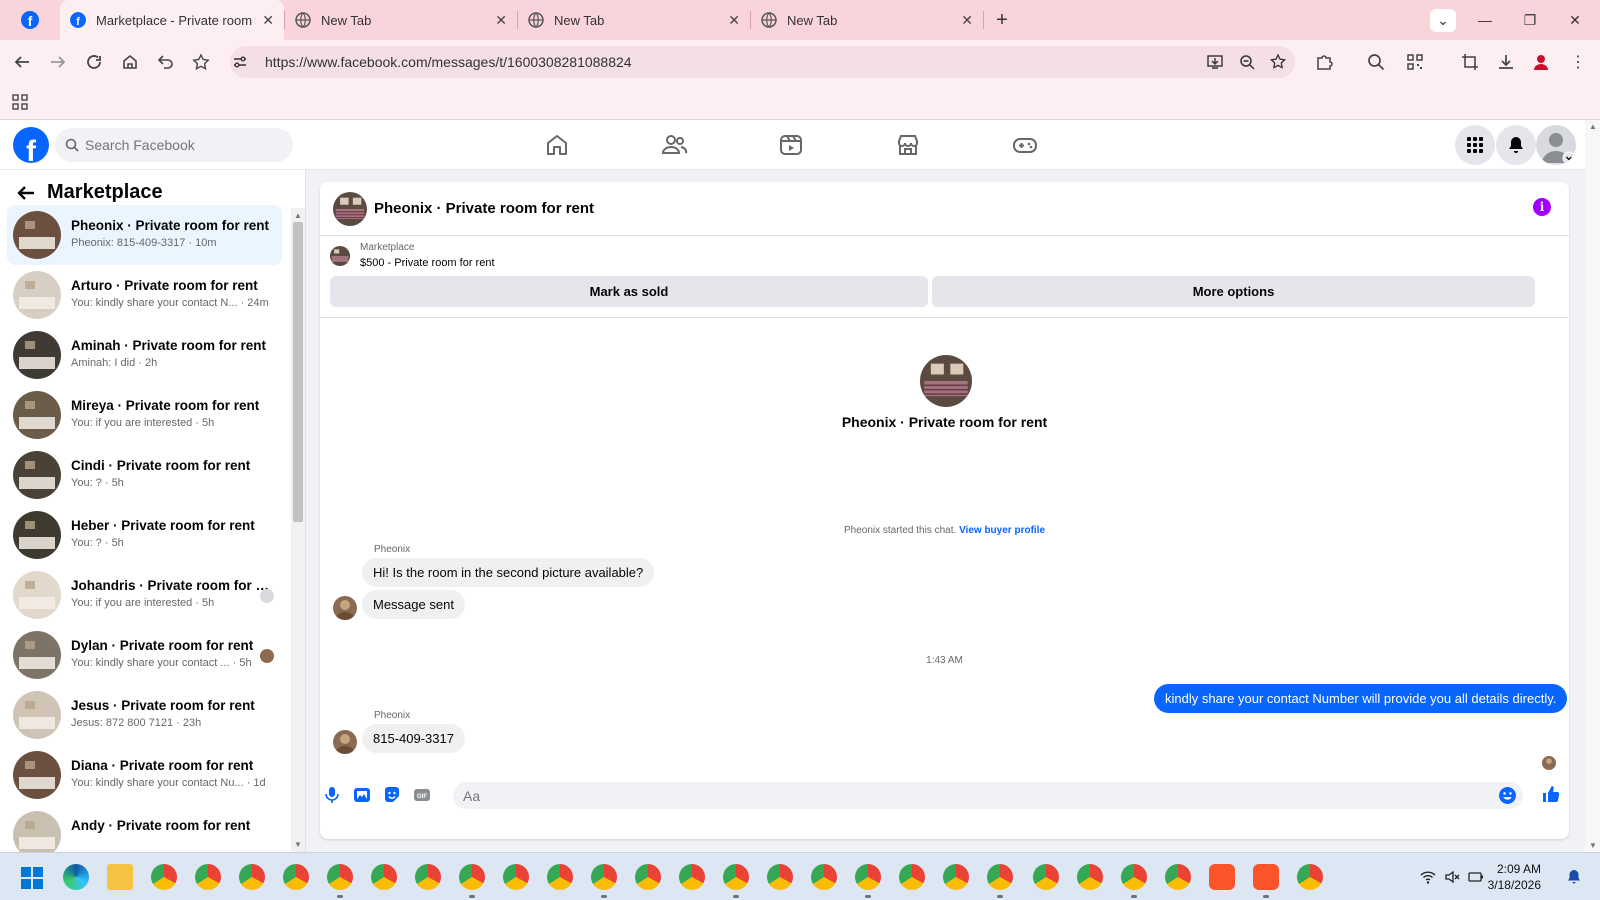  I want to click on apps-grid-icon, so click(20, 102).